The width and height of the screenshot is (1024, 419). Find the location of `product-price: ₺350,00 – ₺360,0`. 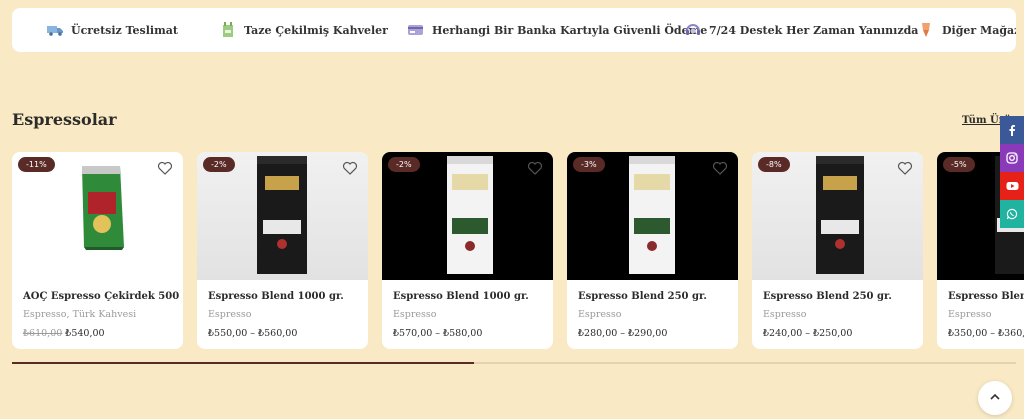

product-price: ₺350,00 – ₺360,0 is located at coordinates (986, 333).